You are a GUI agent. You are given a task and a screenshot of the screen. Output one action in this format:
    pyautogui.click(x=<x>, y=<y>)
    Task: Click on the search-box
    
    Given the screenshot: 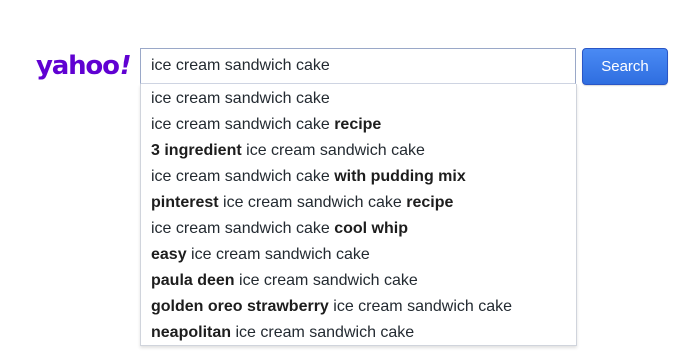 What is the action you would take?
    pyautogui.click(x=358, y=66)
    